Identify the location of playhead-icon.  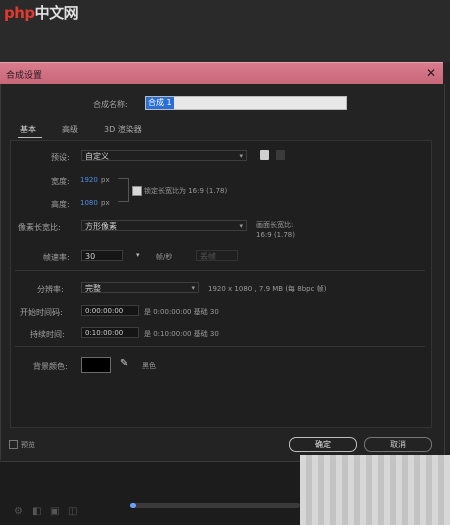
(133, 505).